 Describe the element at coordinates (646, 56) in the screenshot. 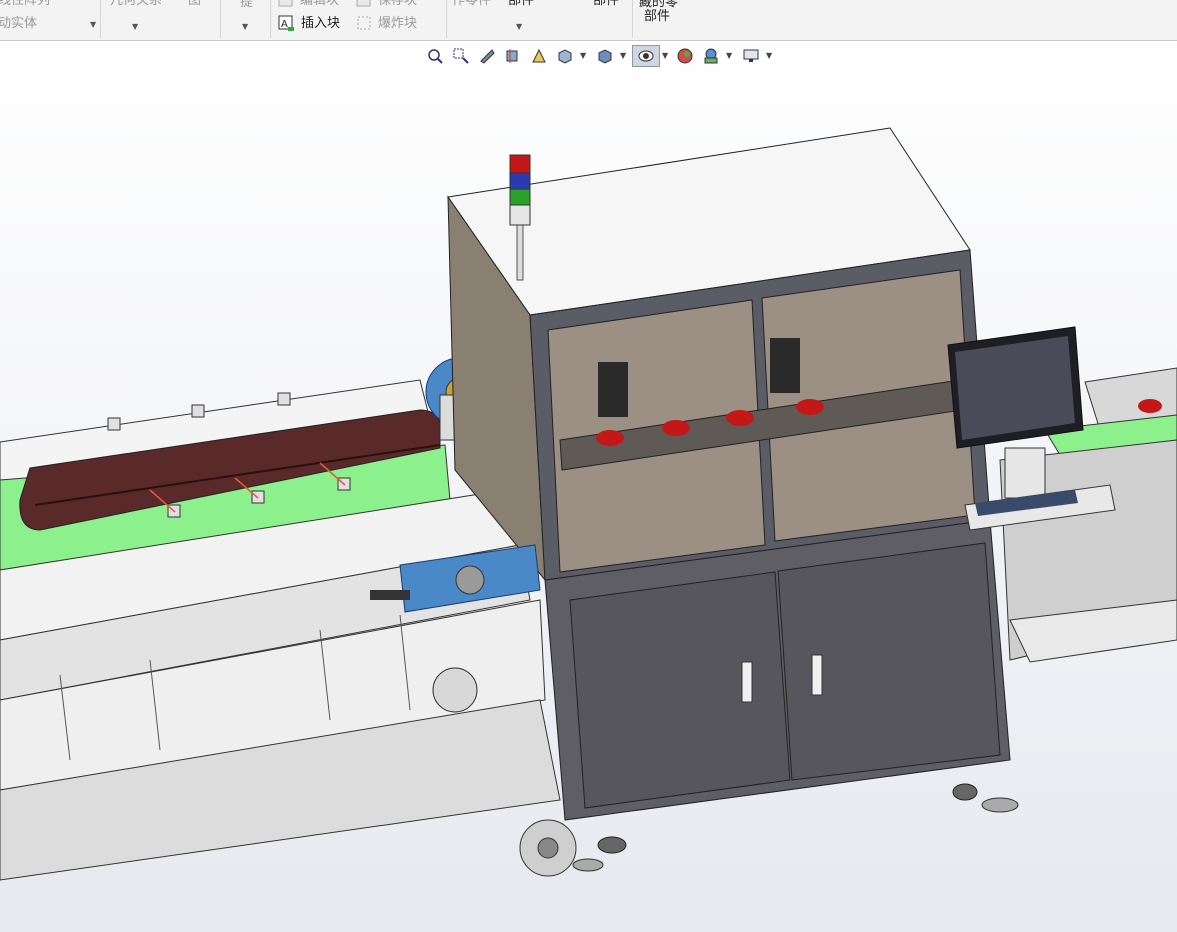

I see `hide-show-items-icon` at that location.